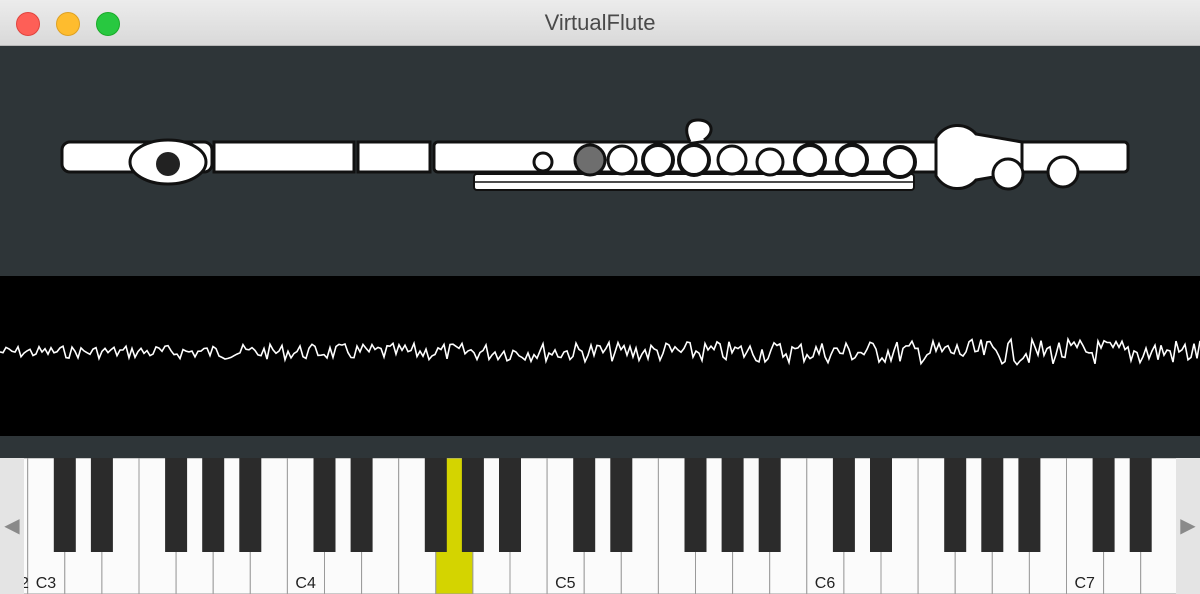 This screenshot has width=1200, height=594. Describe the element at coordinates (825, 583) in the screenshot. I see `piano-octave-label: C6` at that location.